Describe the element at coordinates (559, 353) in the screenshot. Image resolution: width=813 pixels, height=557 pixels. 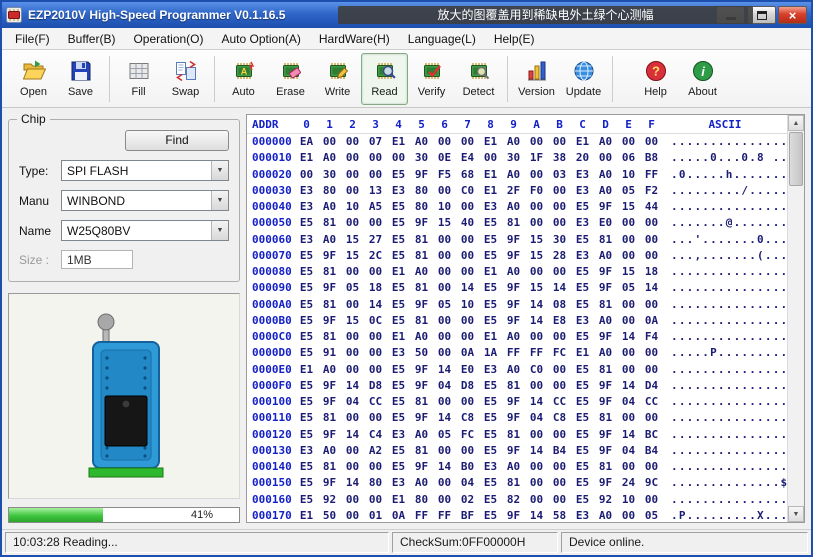
I see `hex-byte-cell: FC` at that location.